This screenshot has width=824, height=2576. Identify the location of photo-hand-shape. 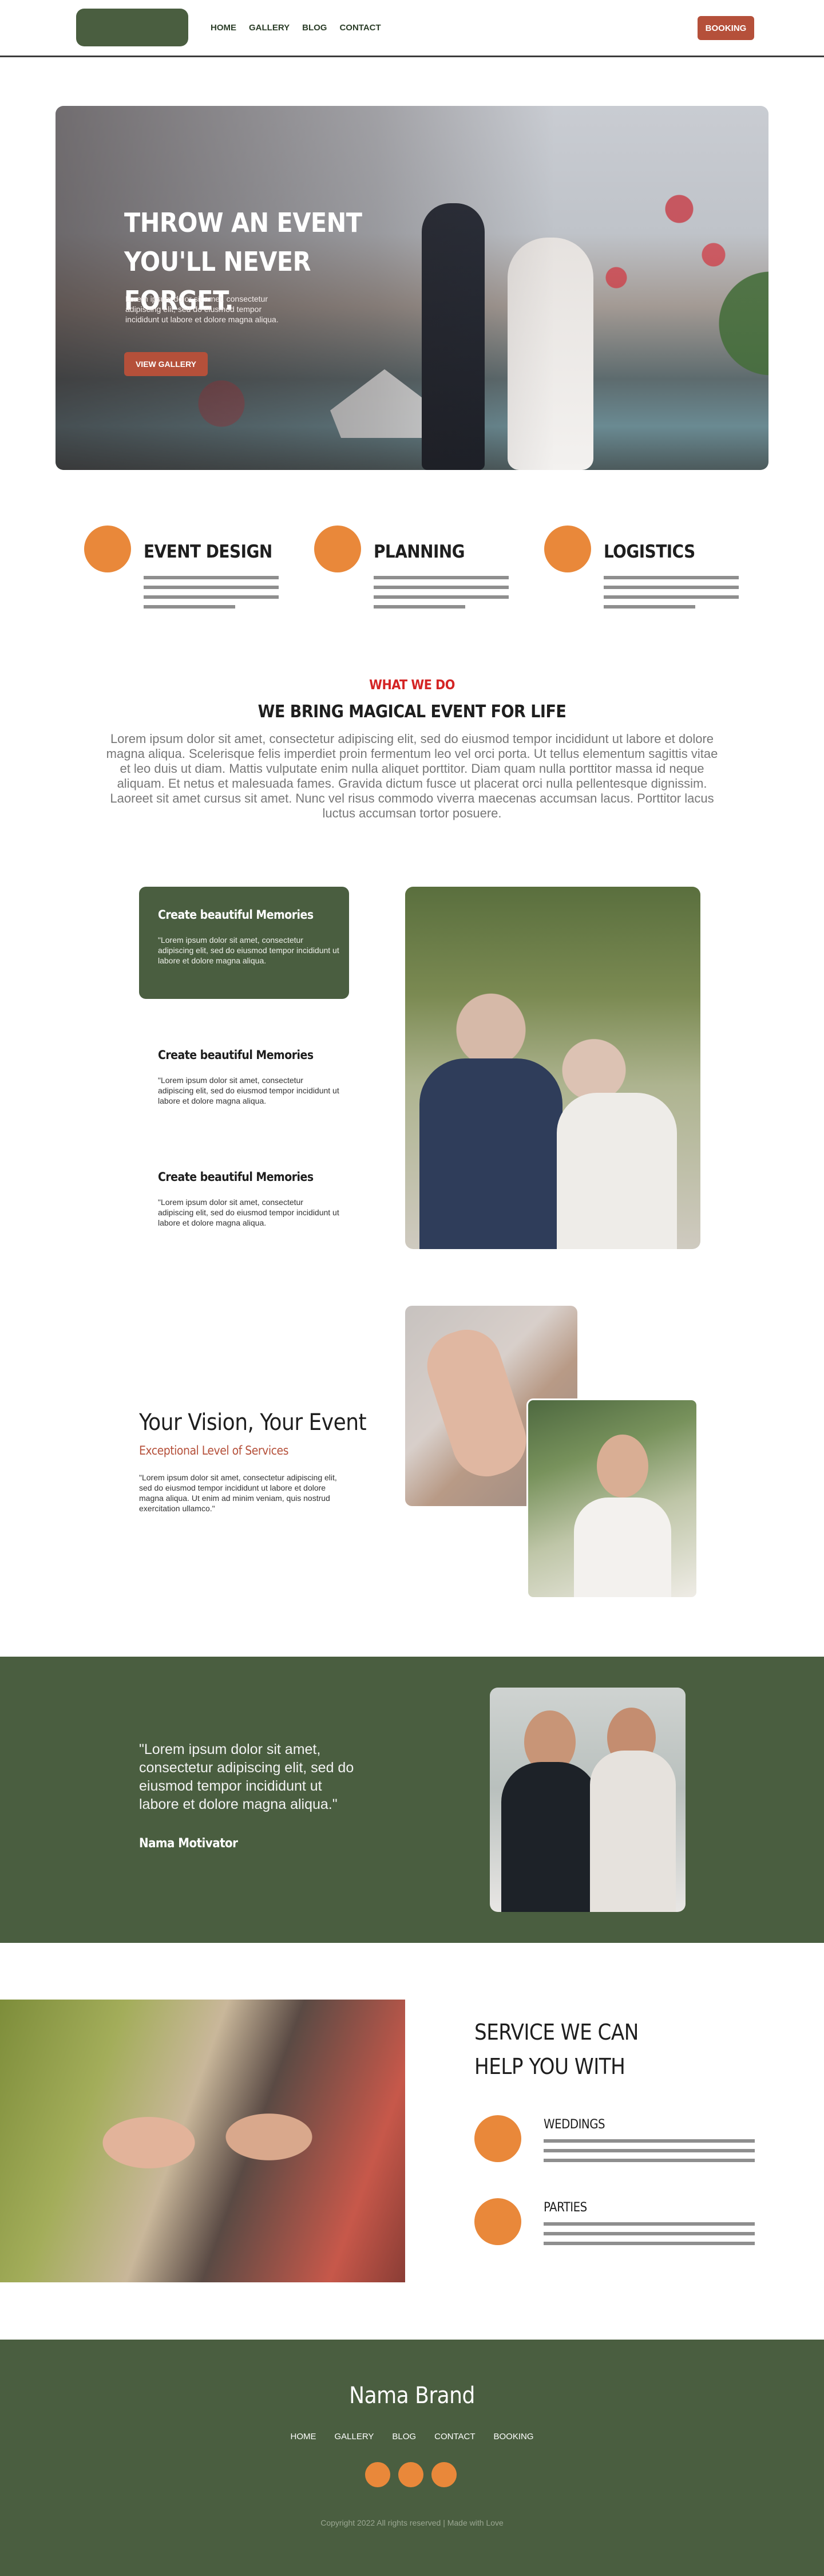
(476, 1403).